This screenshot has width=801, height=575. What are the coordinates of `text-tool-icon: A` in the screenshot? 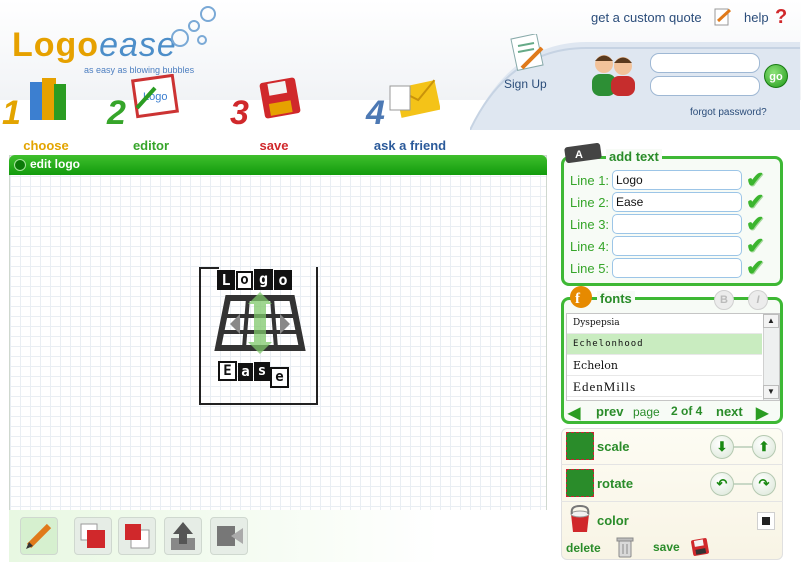 It's located at (583, 153).